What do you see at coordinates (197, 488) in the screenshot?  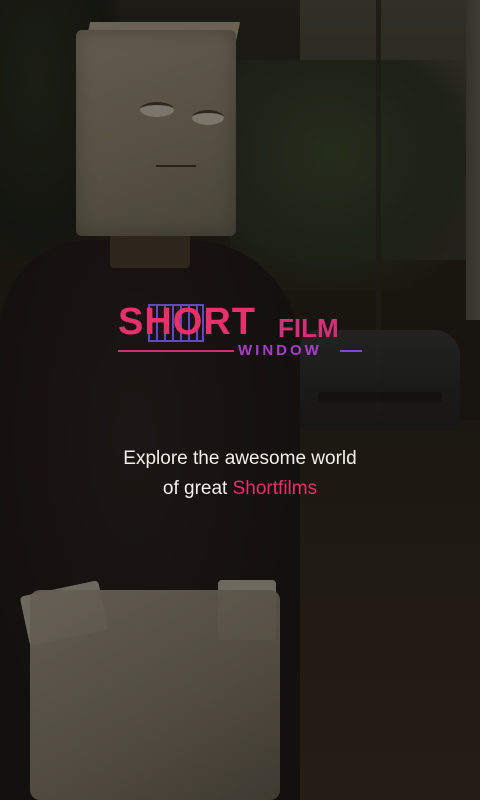 I see `tagline-line-2-prefix: of great` at bounding box center [197, 488].